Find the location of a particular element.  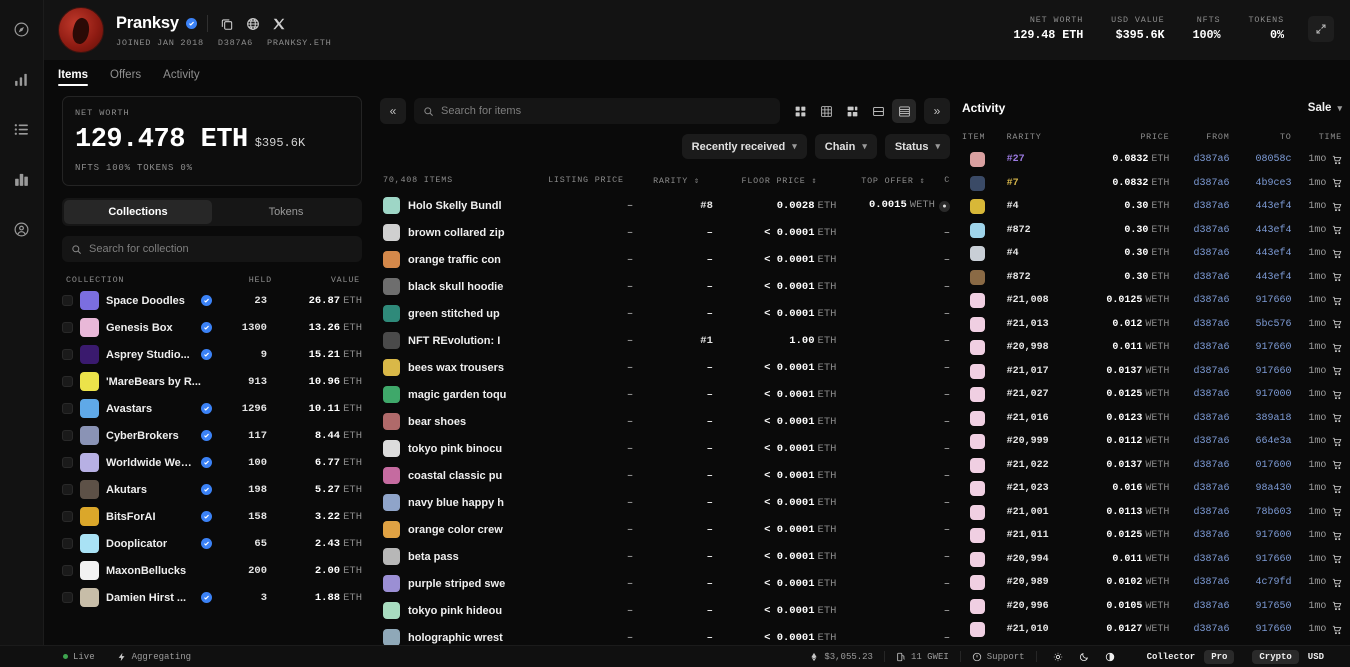

leaderboard-icon is located at coordinates (22, 179).